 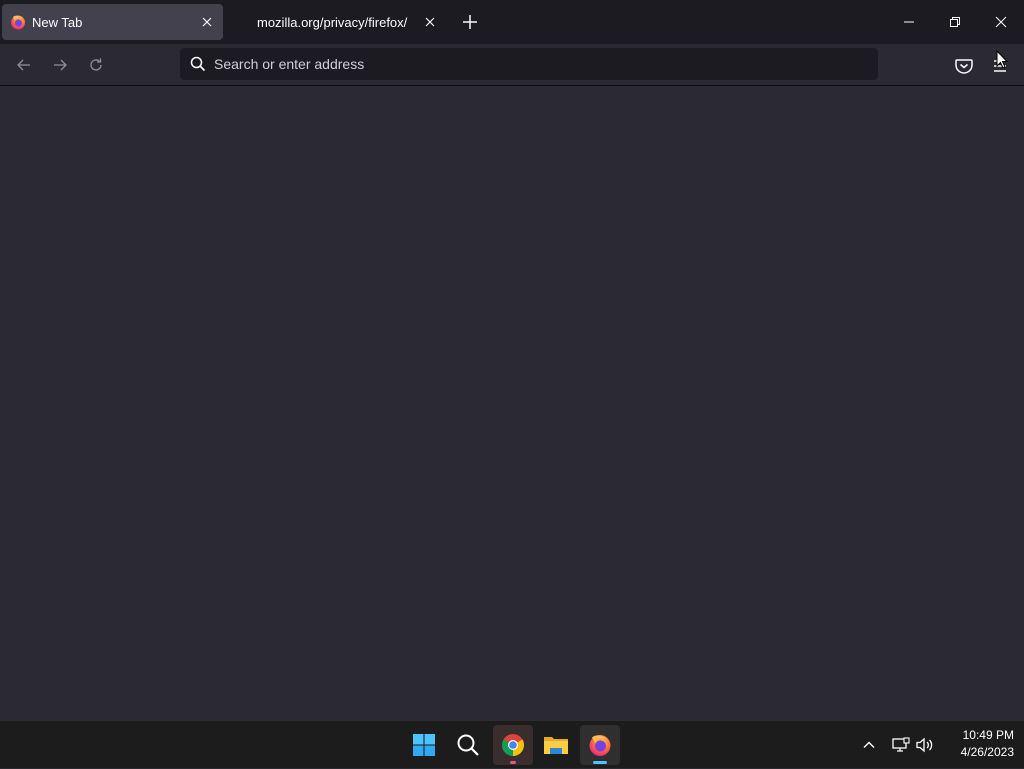 I want to click on tab-mozilla-privacy: mozilla.org/privacy/firefox/, so click(x=346, y=22).